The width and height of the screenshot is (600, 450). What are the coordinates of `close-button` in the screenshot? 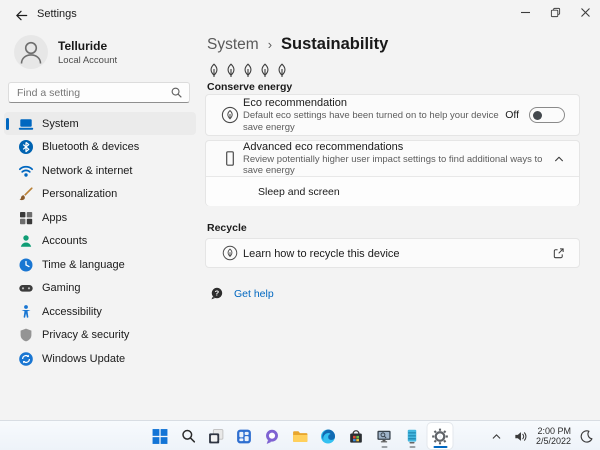 It's located at (585, 12).